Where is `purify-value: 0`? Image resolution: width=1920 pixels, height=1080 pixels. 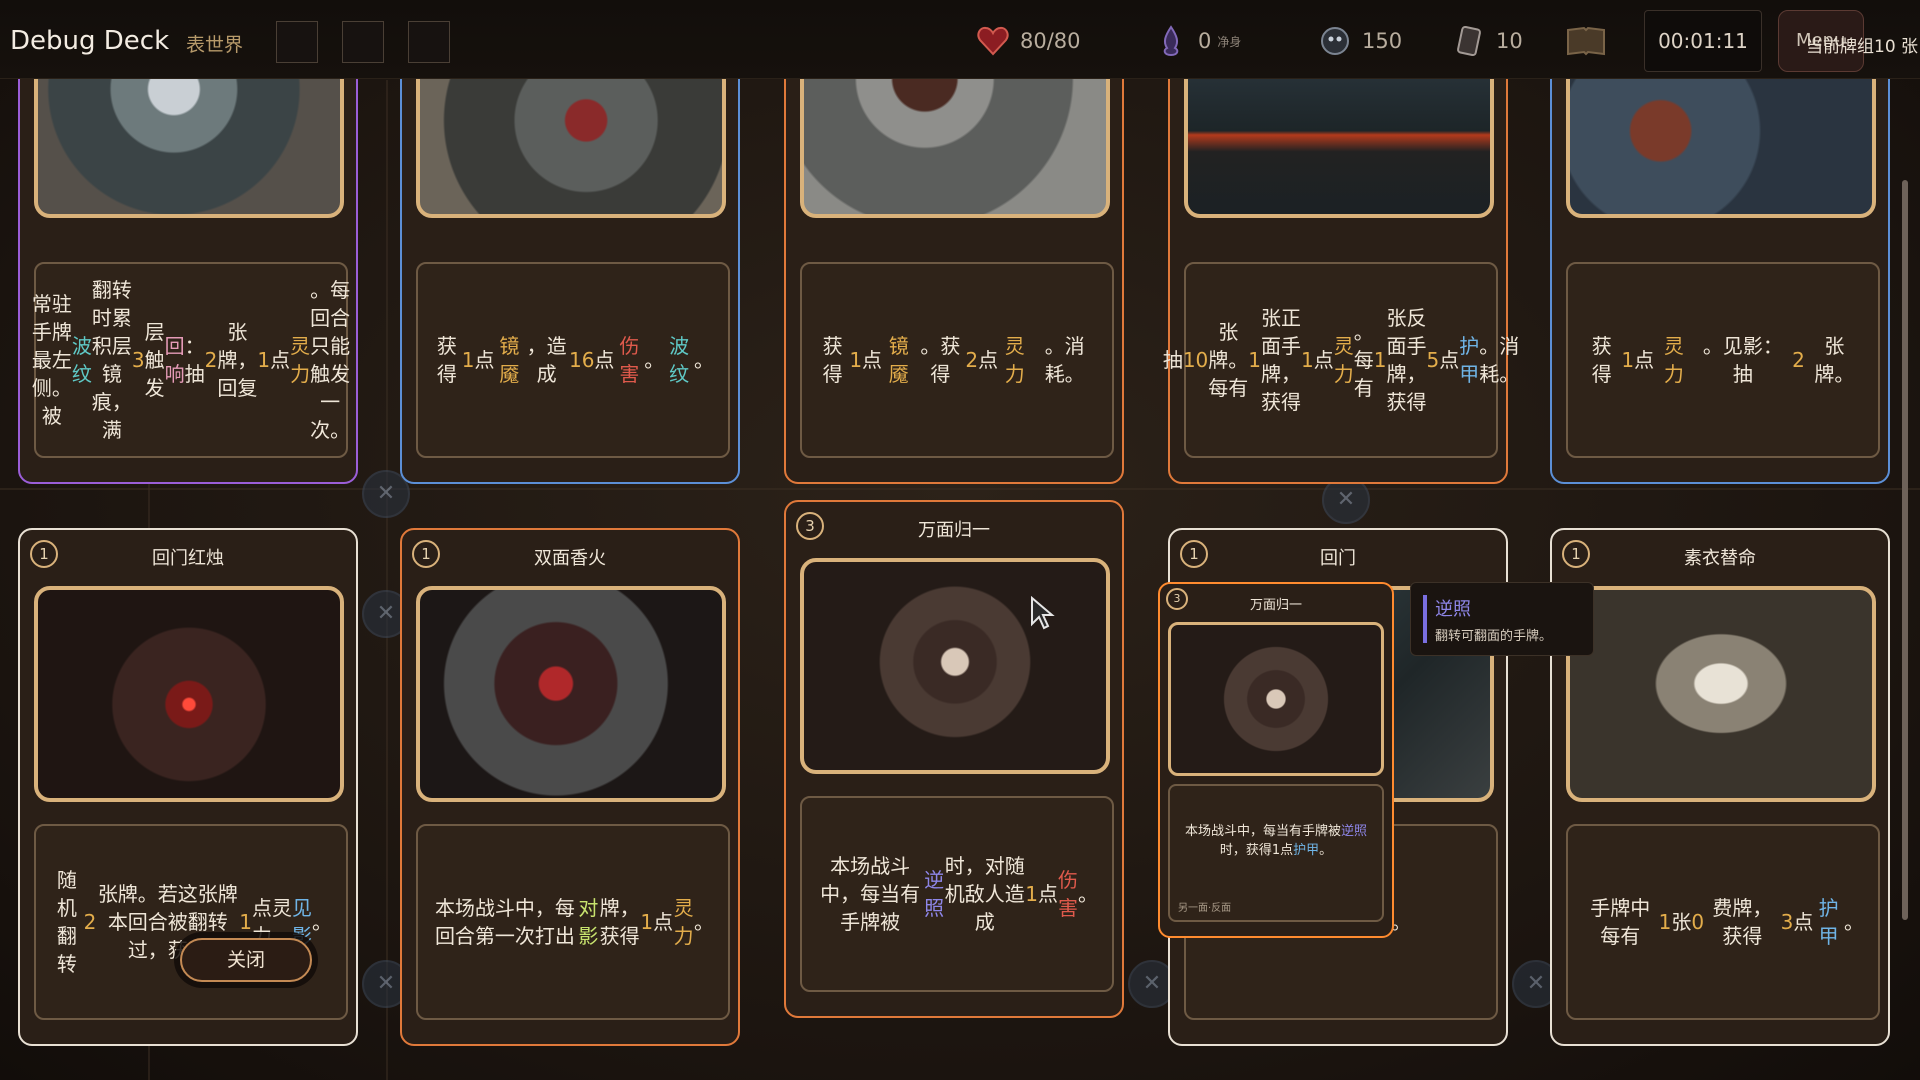
purify-value: 0 is located at coordinates (1205, 41).